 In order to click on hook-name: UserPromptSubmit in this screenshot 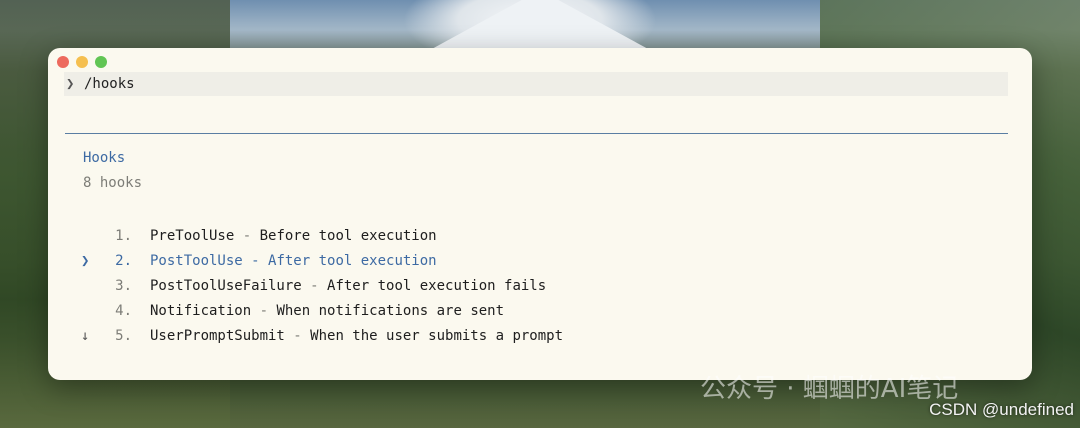, I will do `click(217, 335)`.